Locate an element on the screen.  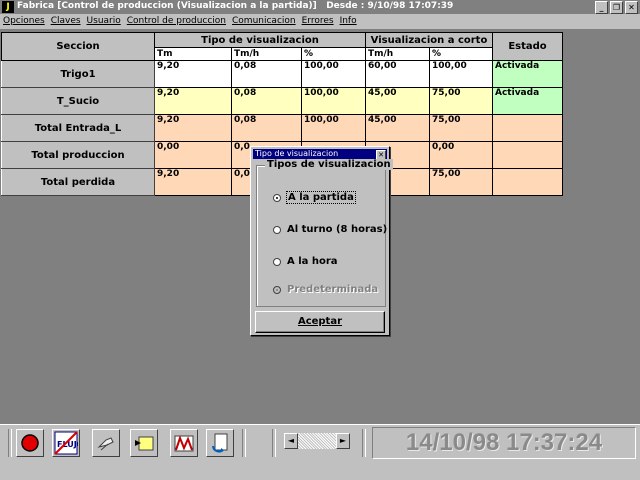
dialog-title-bar: Tipo de visualizacion ✕ is located at coordinates (320, 154).